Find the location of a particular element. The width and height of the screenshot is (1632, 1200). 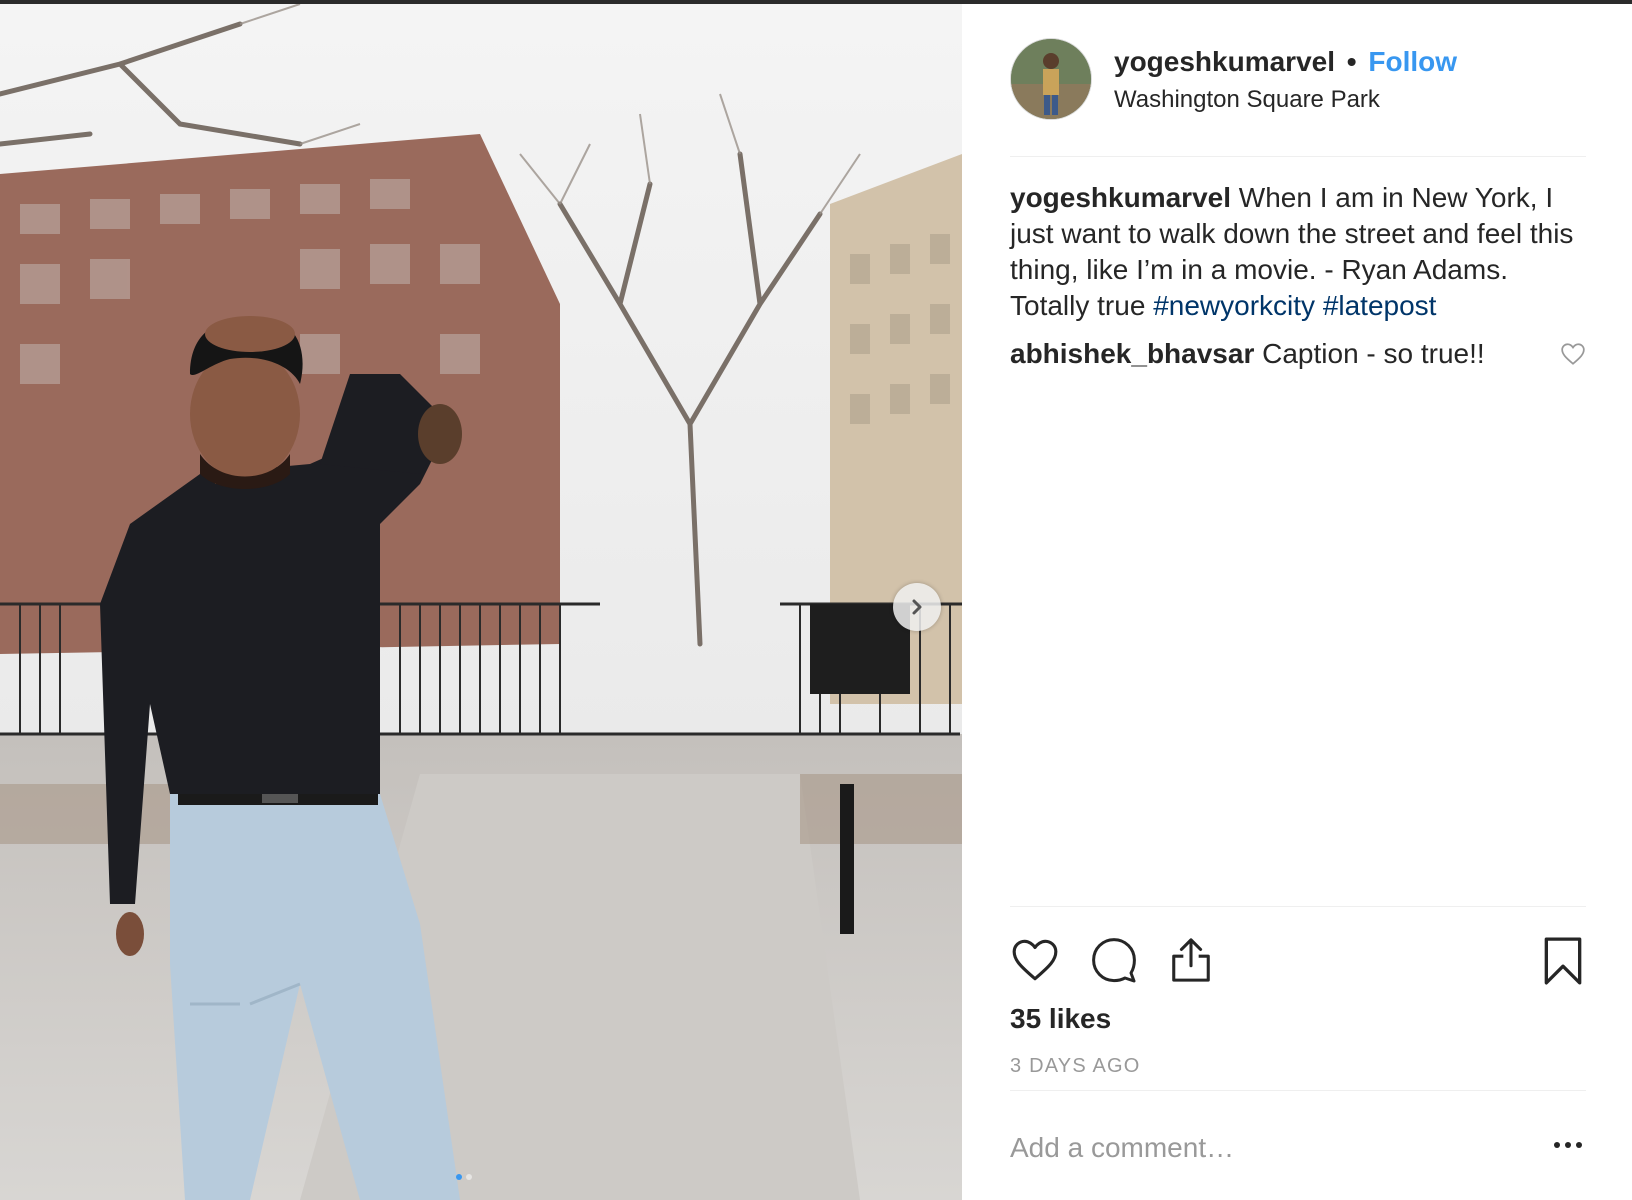

comment-button is located at coordinates (1114, 962).